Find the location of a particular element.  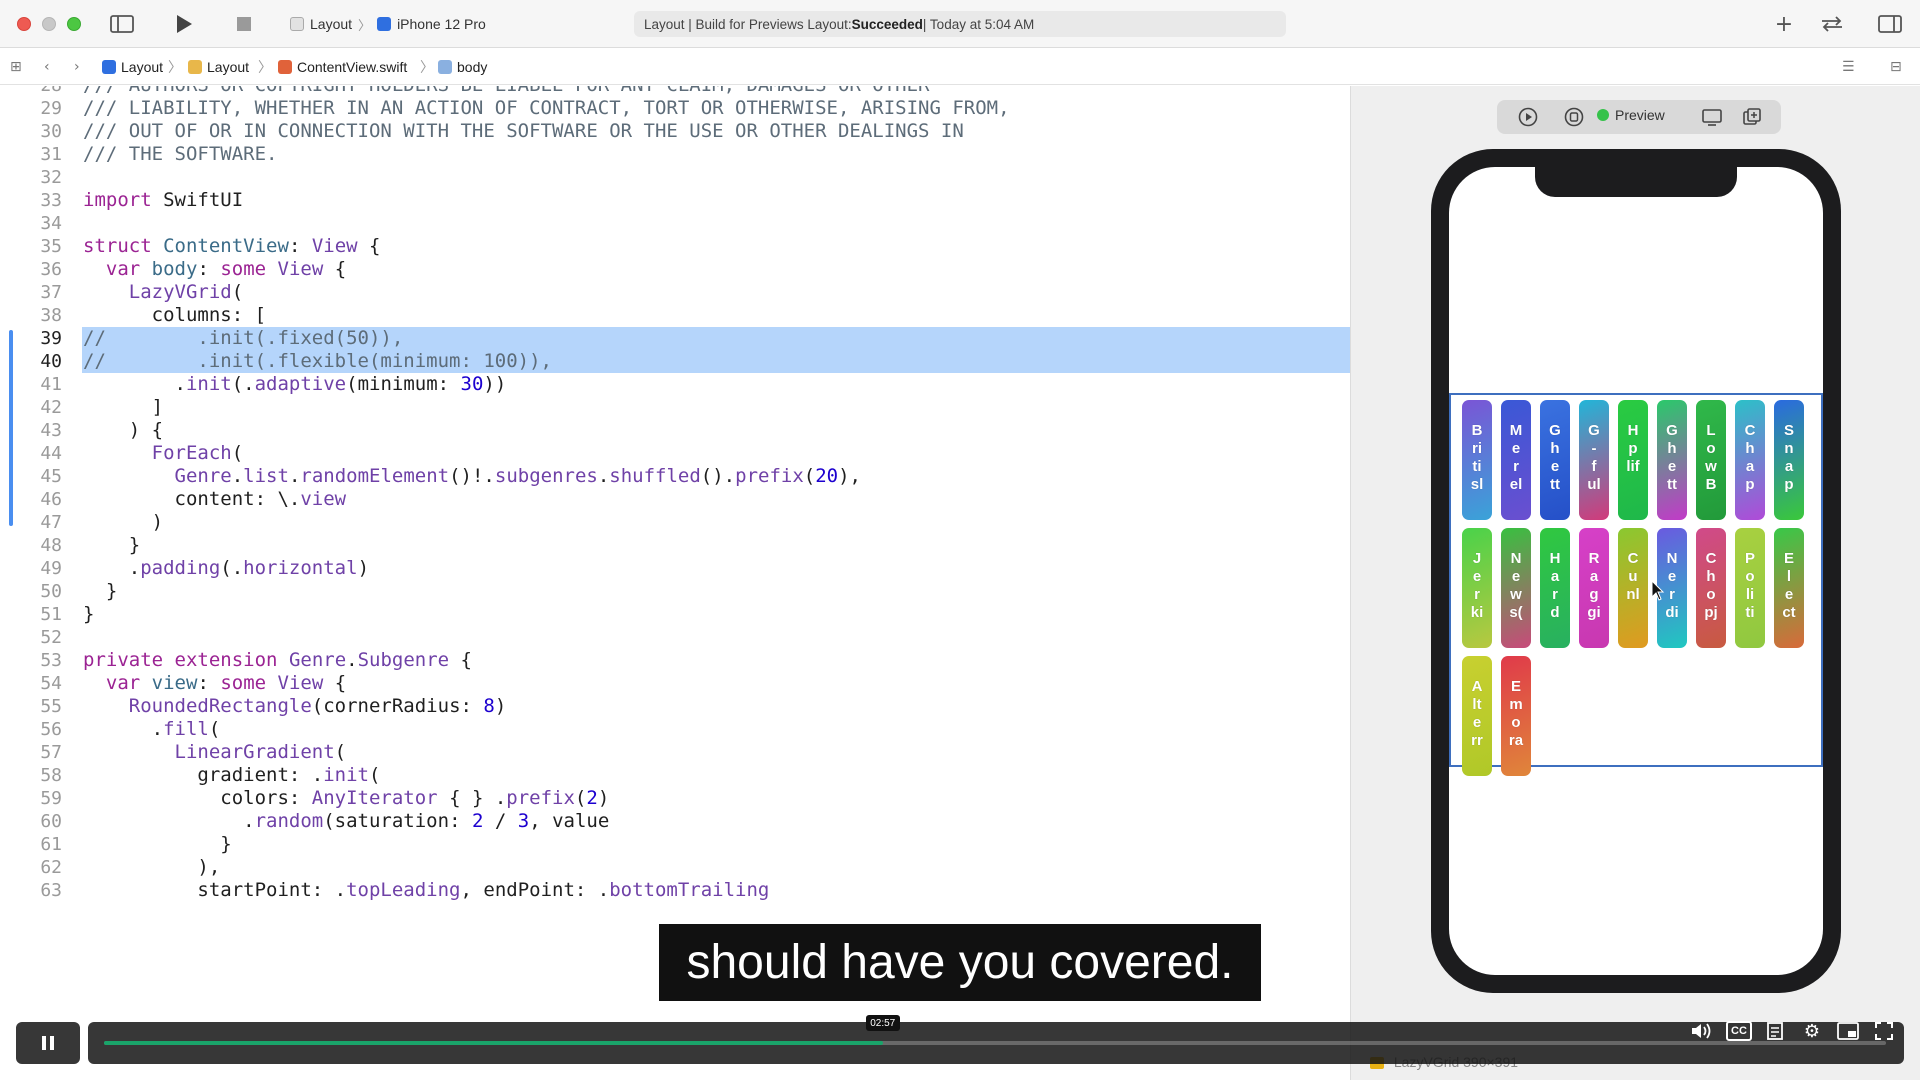

stop-icon is located at coordinates (244, 24).